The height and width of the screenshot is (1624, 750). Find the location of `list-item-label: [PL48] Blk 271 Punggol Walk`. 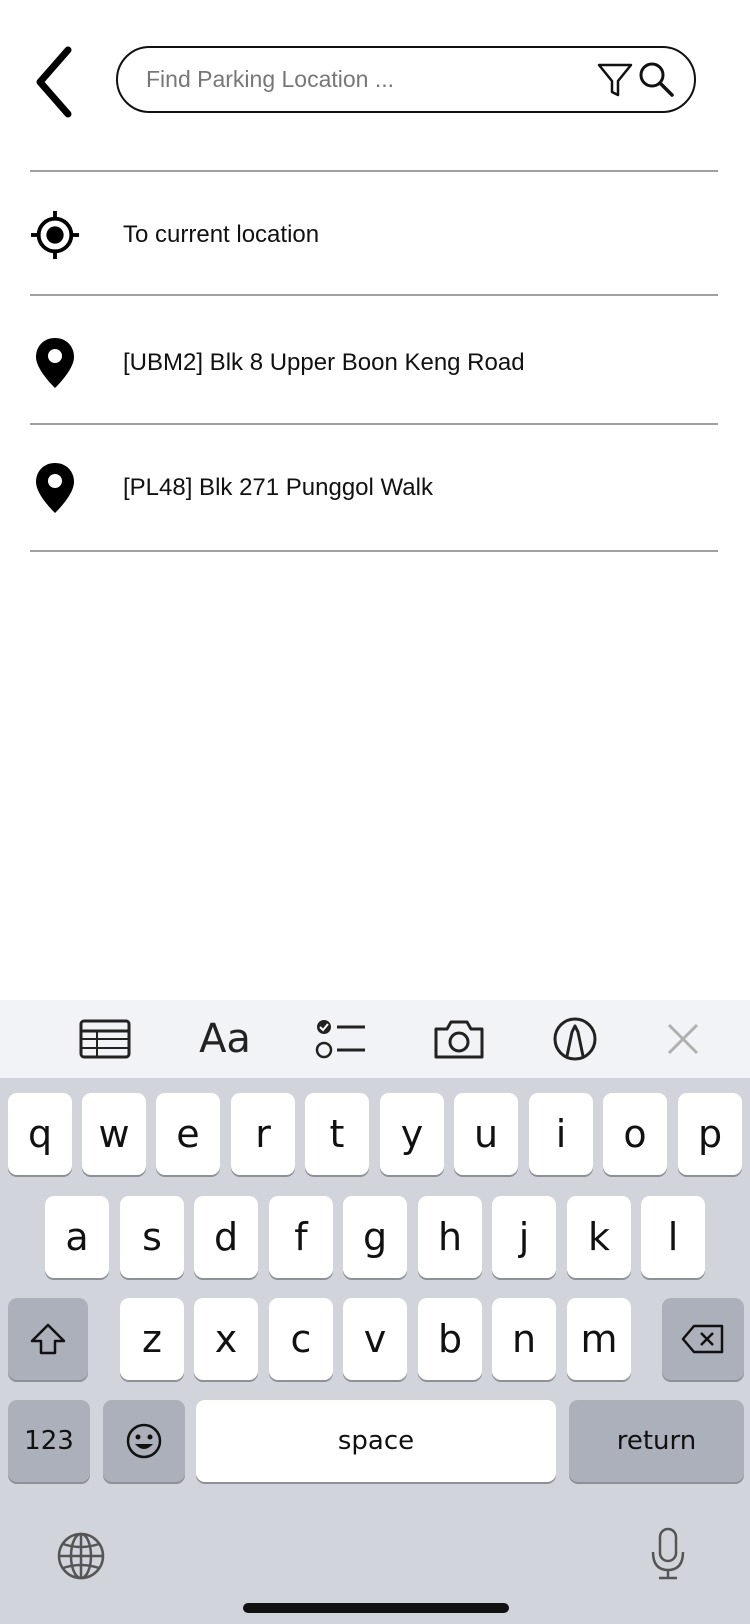

list-item-label: [PL48] Blk 271 Punggol Walk is located at coordinates (278, 487).